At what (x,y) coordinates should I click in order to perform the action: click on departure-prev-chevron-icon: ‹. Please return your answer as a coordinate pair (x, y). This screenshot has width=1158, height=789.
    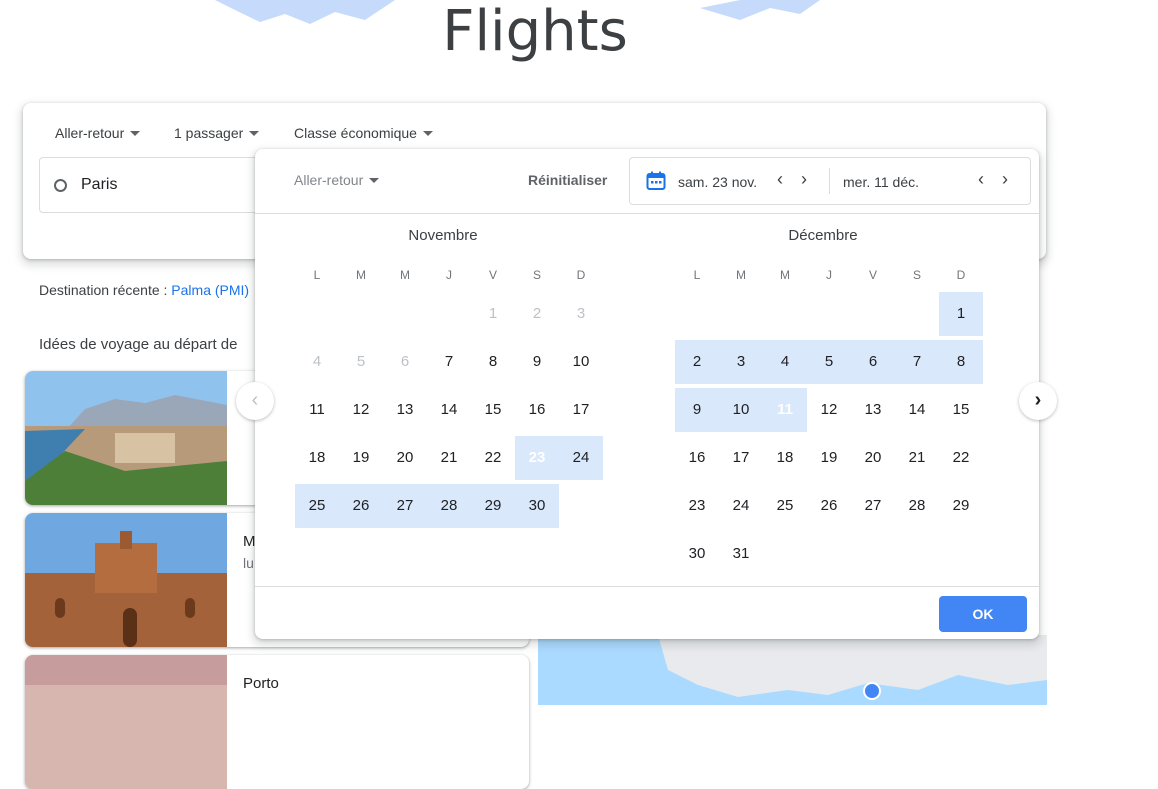
    Looking at the image, I should click on (780, 180).